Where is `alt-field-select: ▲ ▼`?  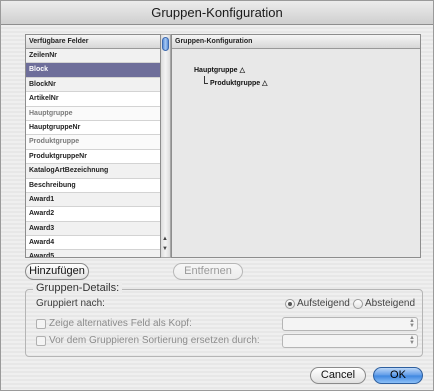
alt-field-select: ▲ ▼ is located at coordinates (350, 324).